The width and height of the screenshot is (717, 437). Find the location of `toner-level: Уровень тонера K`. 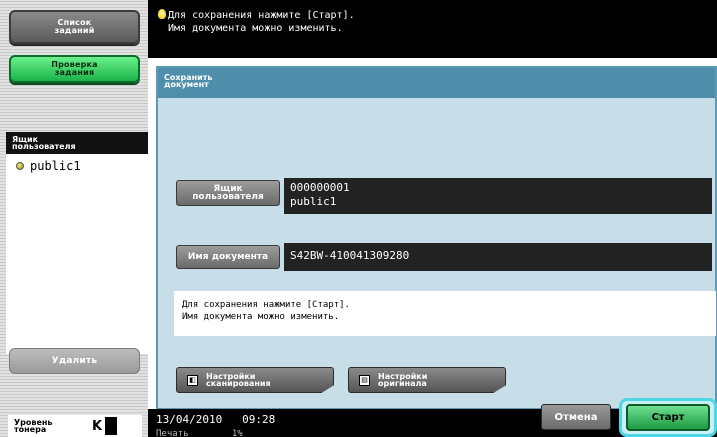

toner-level: Уровень тонера K is located at coordinates (75, 426).